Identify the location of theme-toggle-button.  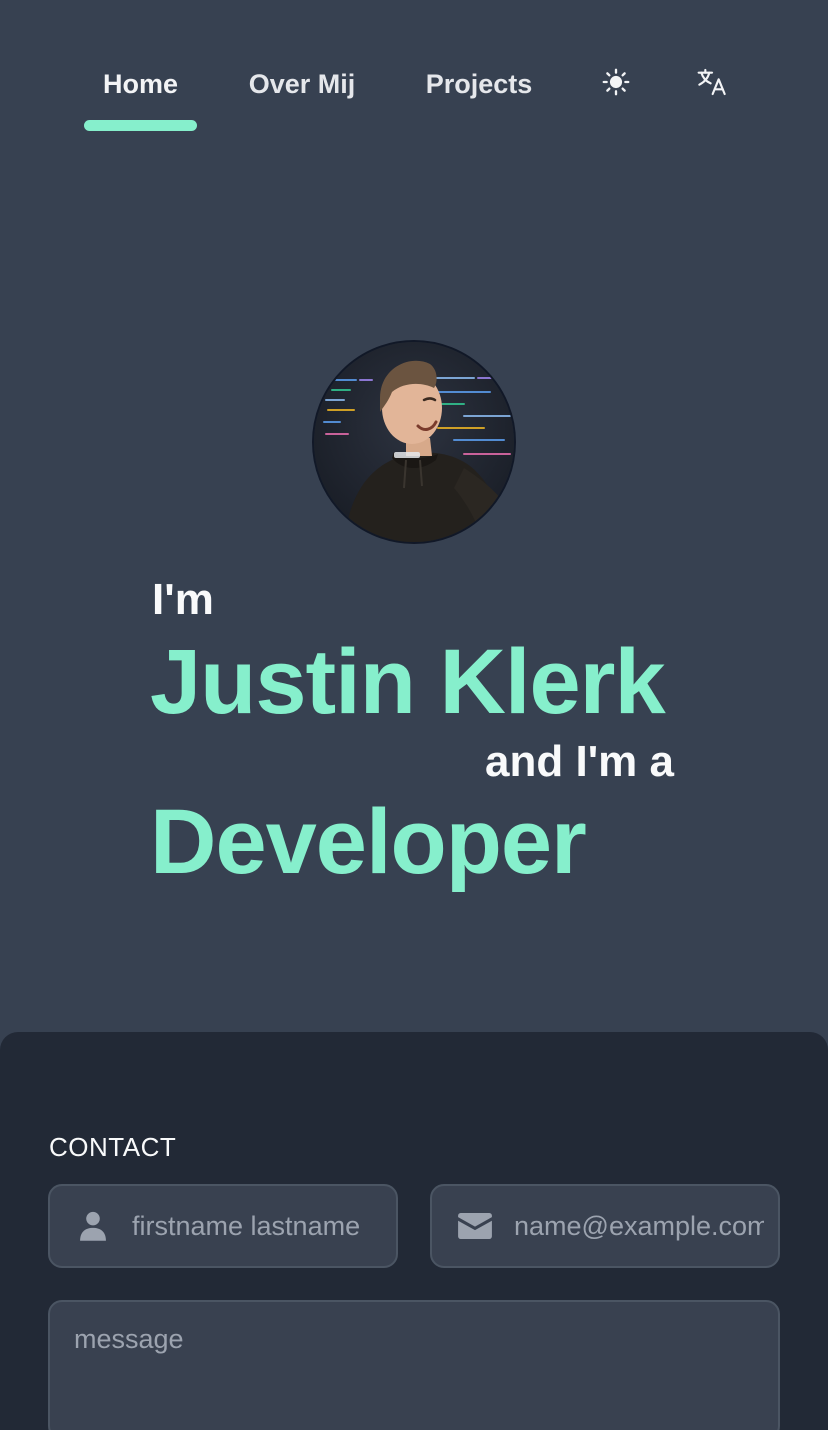
(616, 82).